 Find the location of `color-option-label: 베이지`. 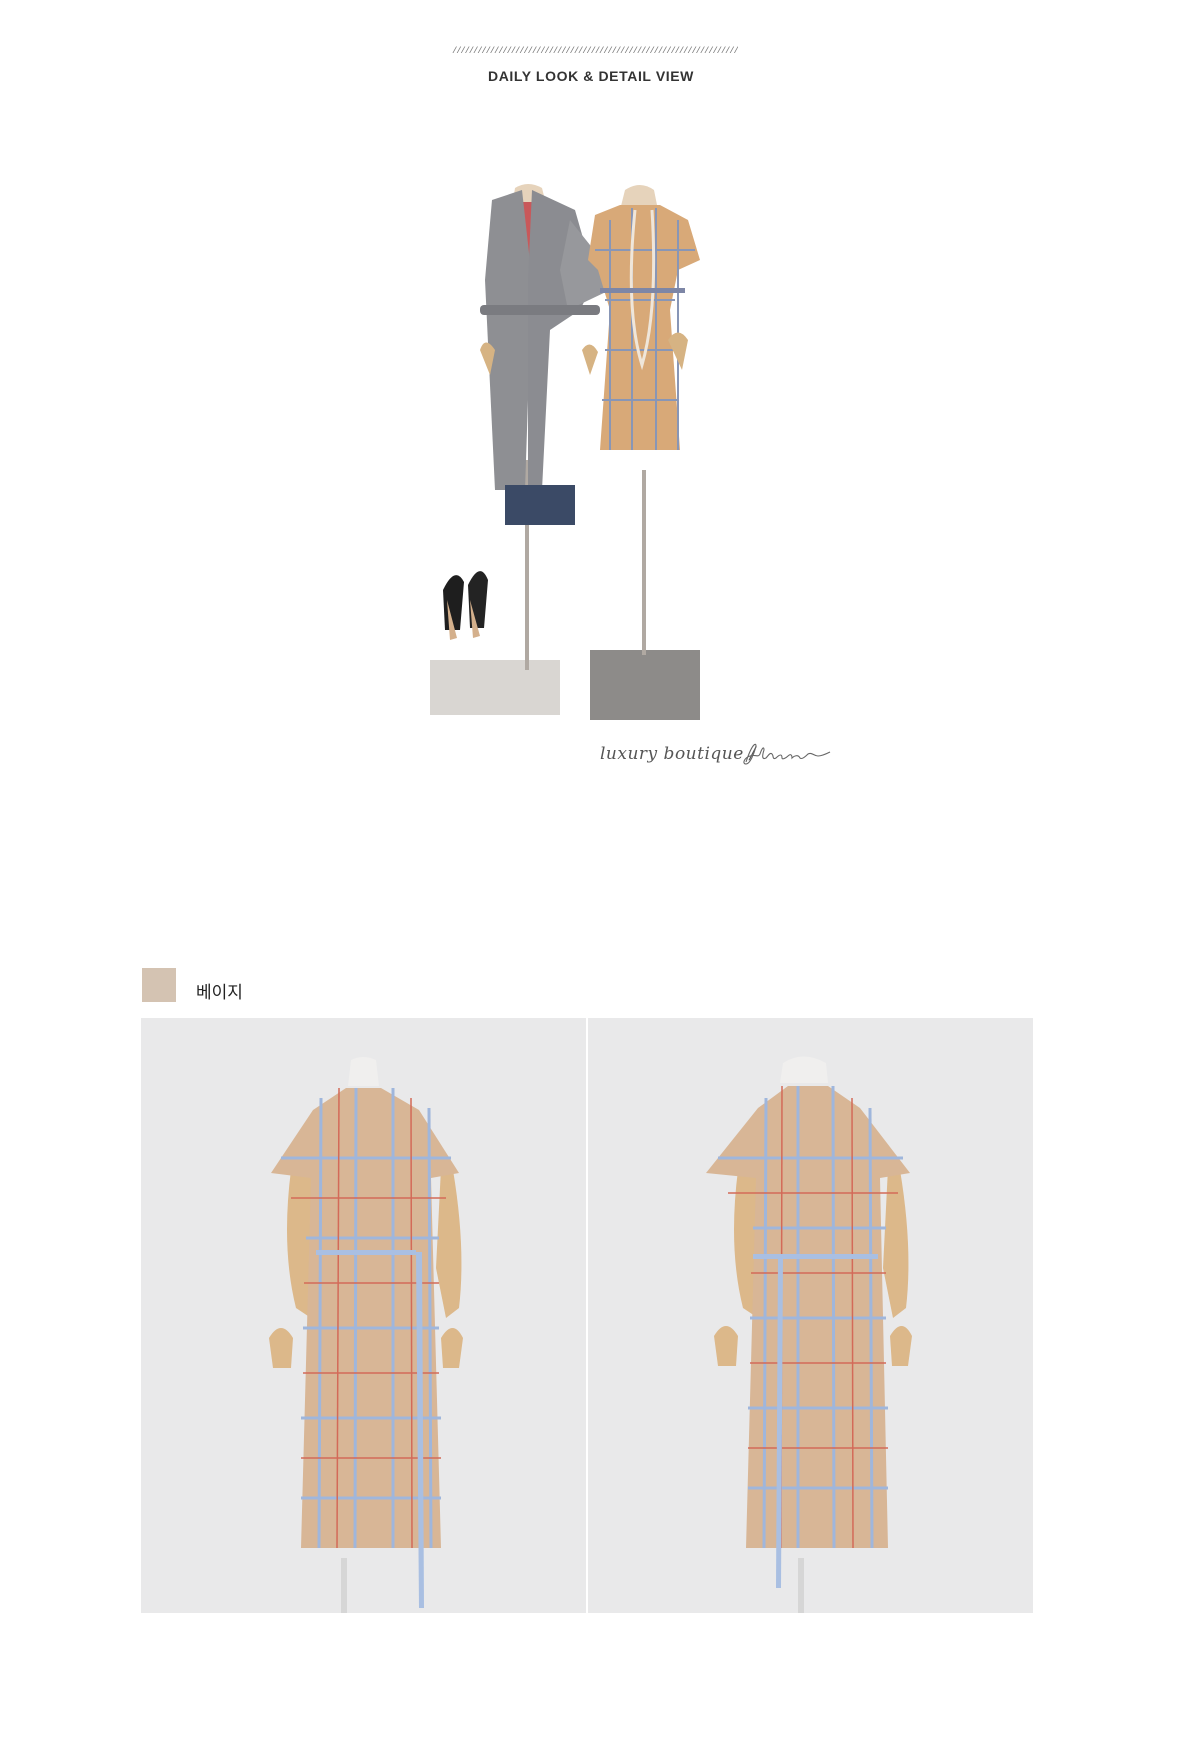

color-option-label: 베이지 is located at coordinates (219, 992).